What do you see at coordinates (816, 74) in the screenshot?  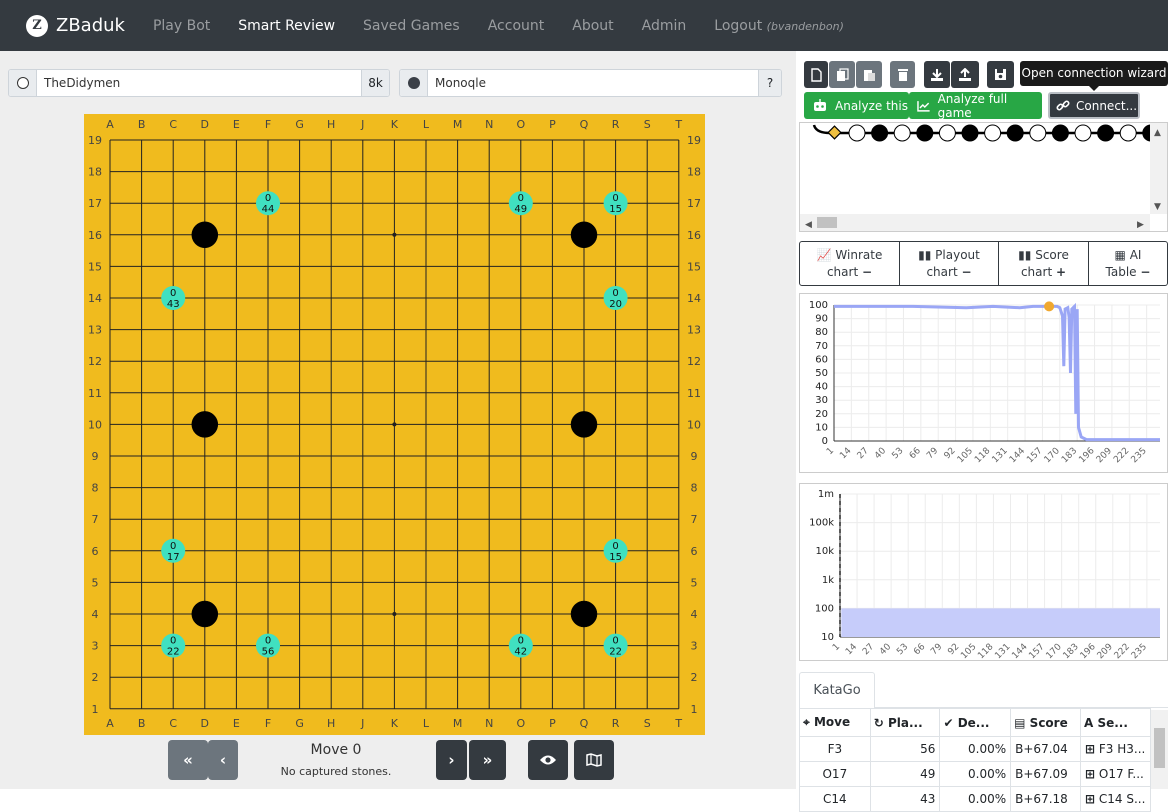 I see `new-game-button` at bounding box center [816, 74].